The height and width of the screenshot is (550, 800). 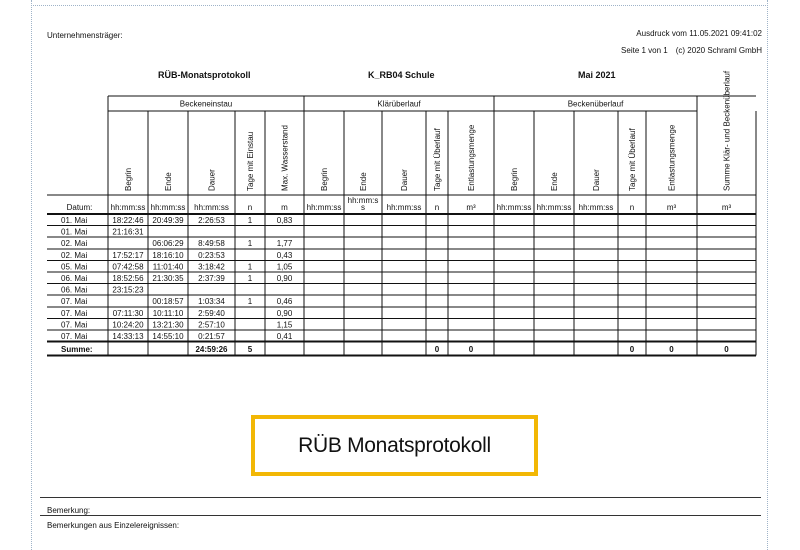 What do you see at coordinates (168, 301) in the screenshot?
I see `row-cell: 00:18:57` at bounding box center [168, 301].